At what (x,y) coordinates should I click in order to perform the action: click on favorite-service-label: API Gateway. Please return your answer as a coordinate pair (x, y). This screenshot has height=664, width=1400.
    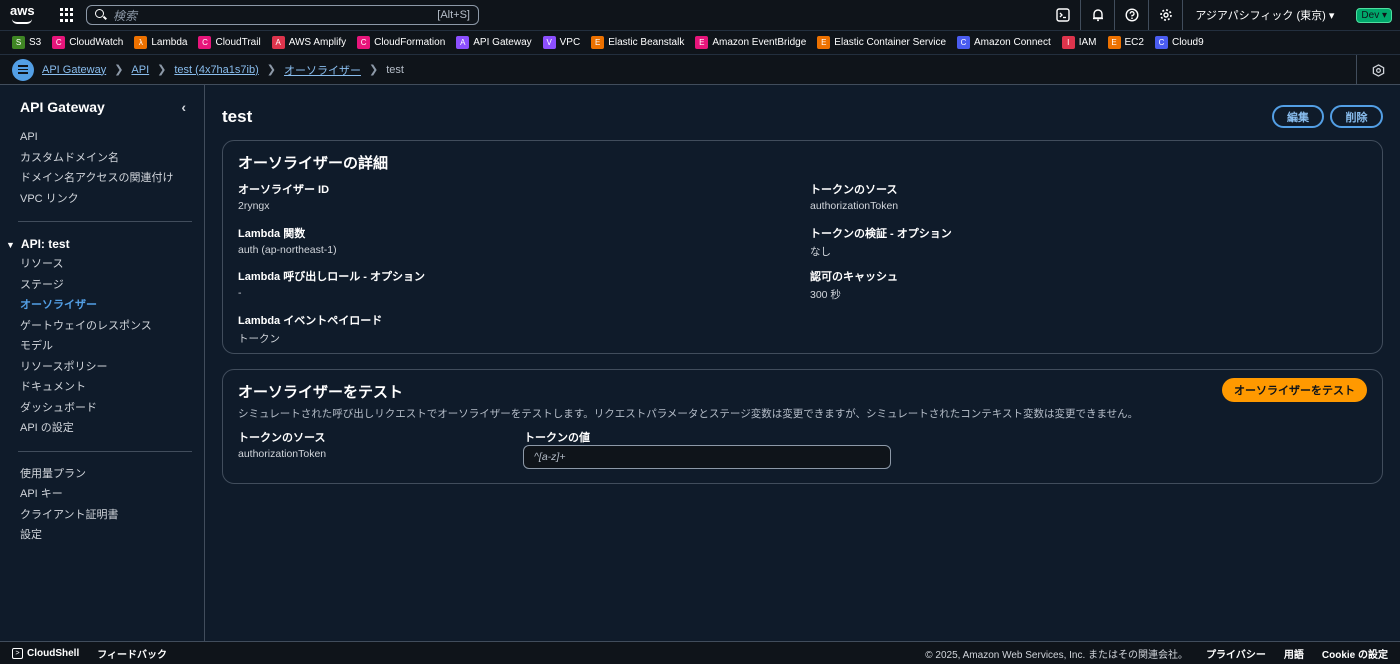
    Looking at the image, I should click on (502, 42).